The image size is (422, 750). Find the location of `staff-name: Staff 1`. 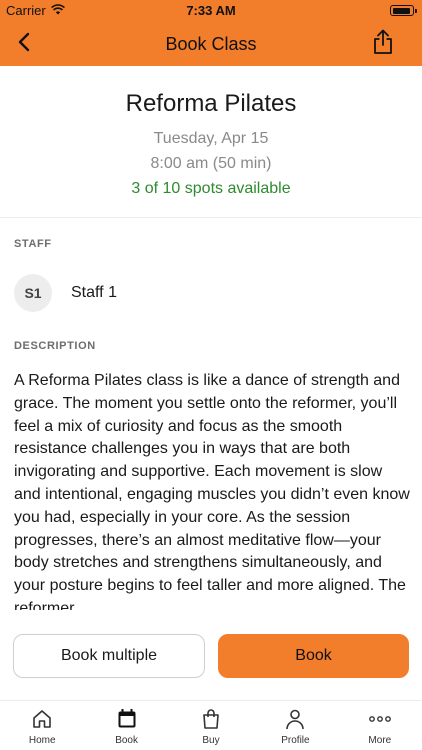

staff-name: Staff 1 is located at coordinates (94, 292).